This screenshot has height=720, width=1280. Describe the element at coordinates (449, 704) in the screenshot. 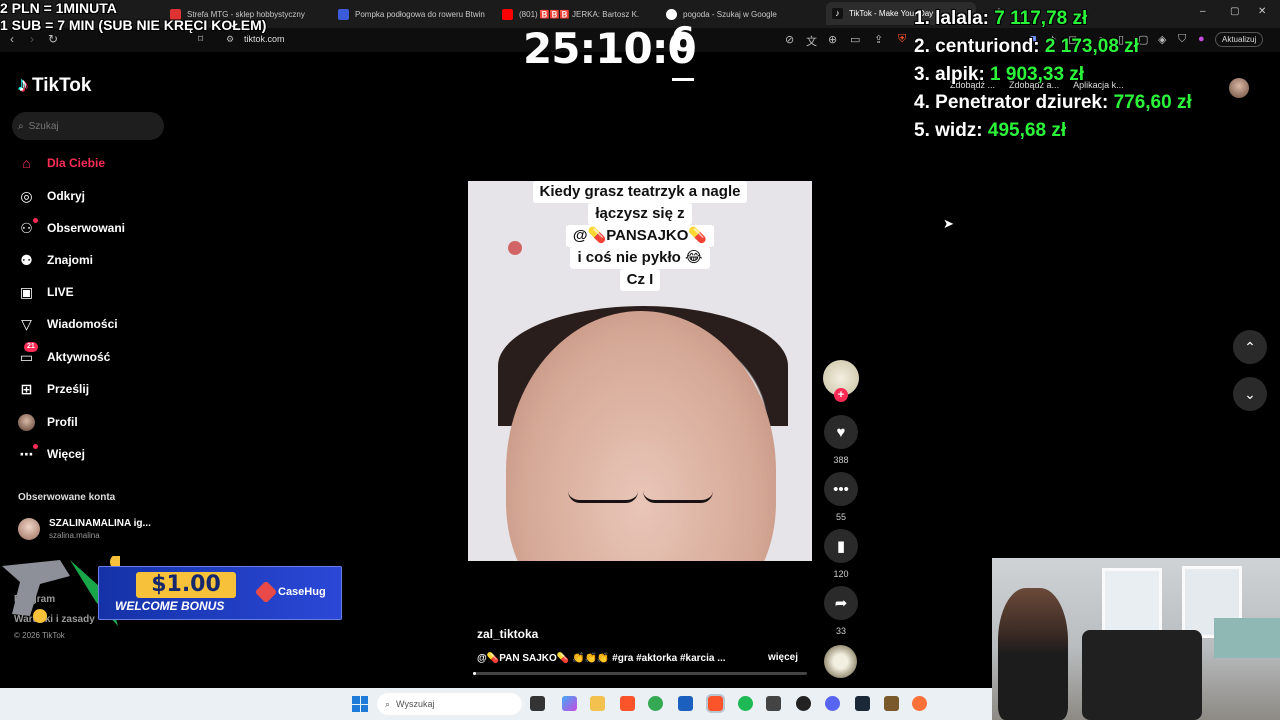

I see `taskbar-search: ⌕ Wyszukaj` at that location.